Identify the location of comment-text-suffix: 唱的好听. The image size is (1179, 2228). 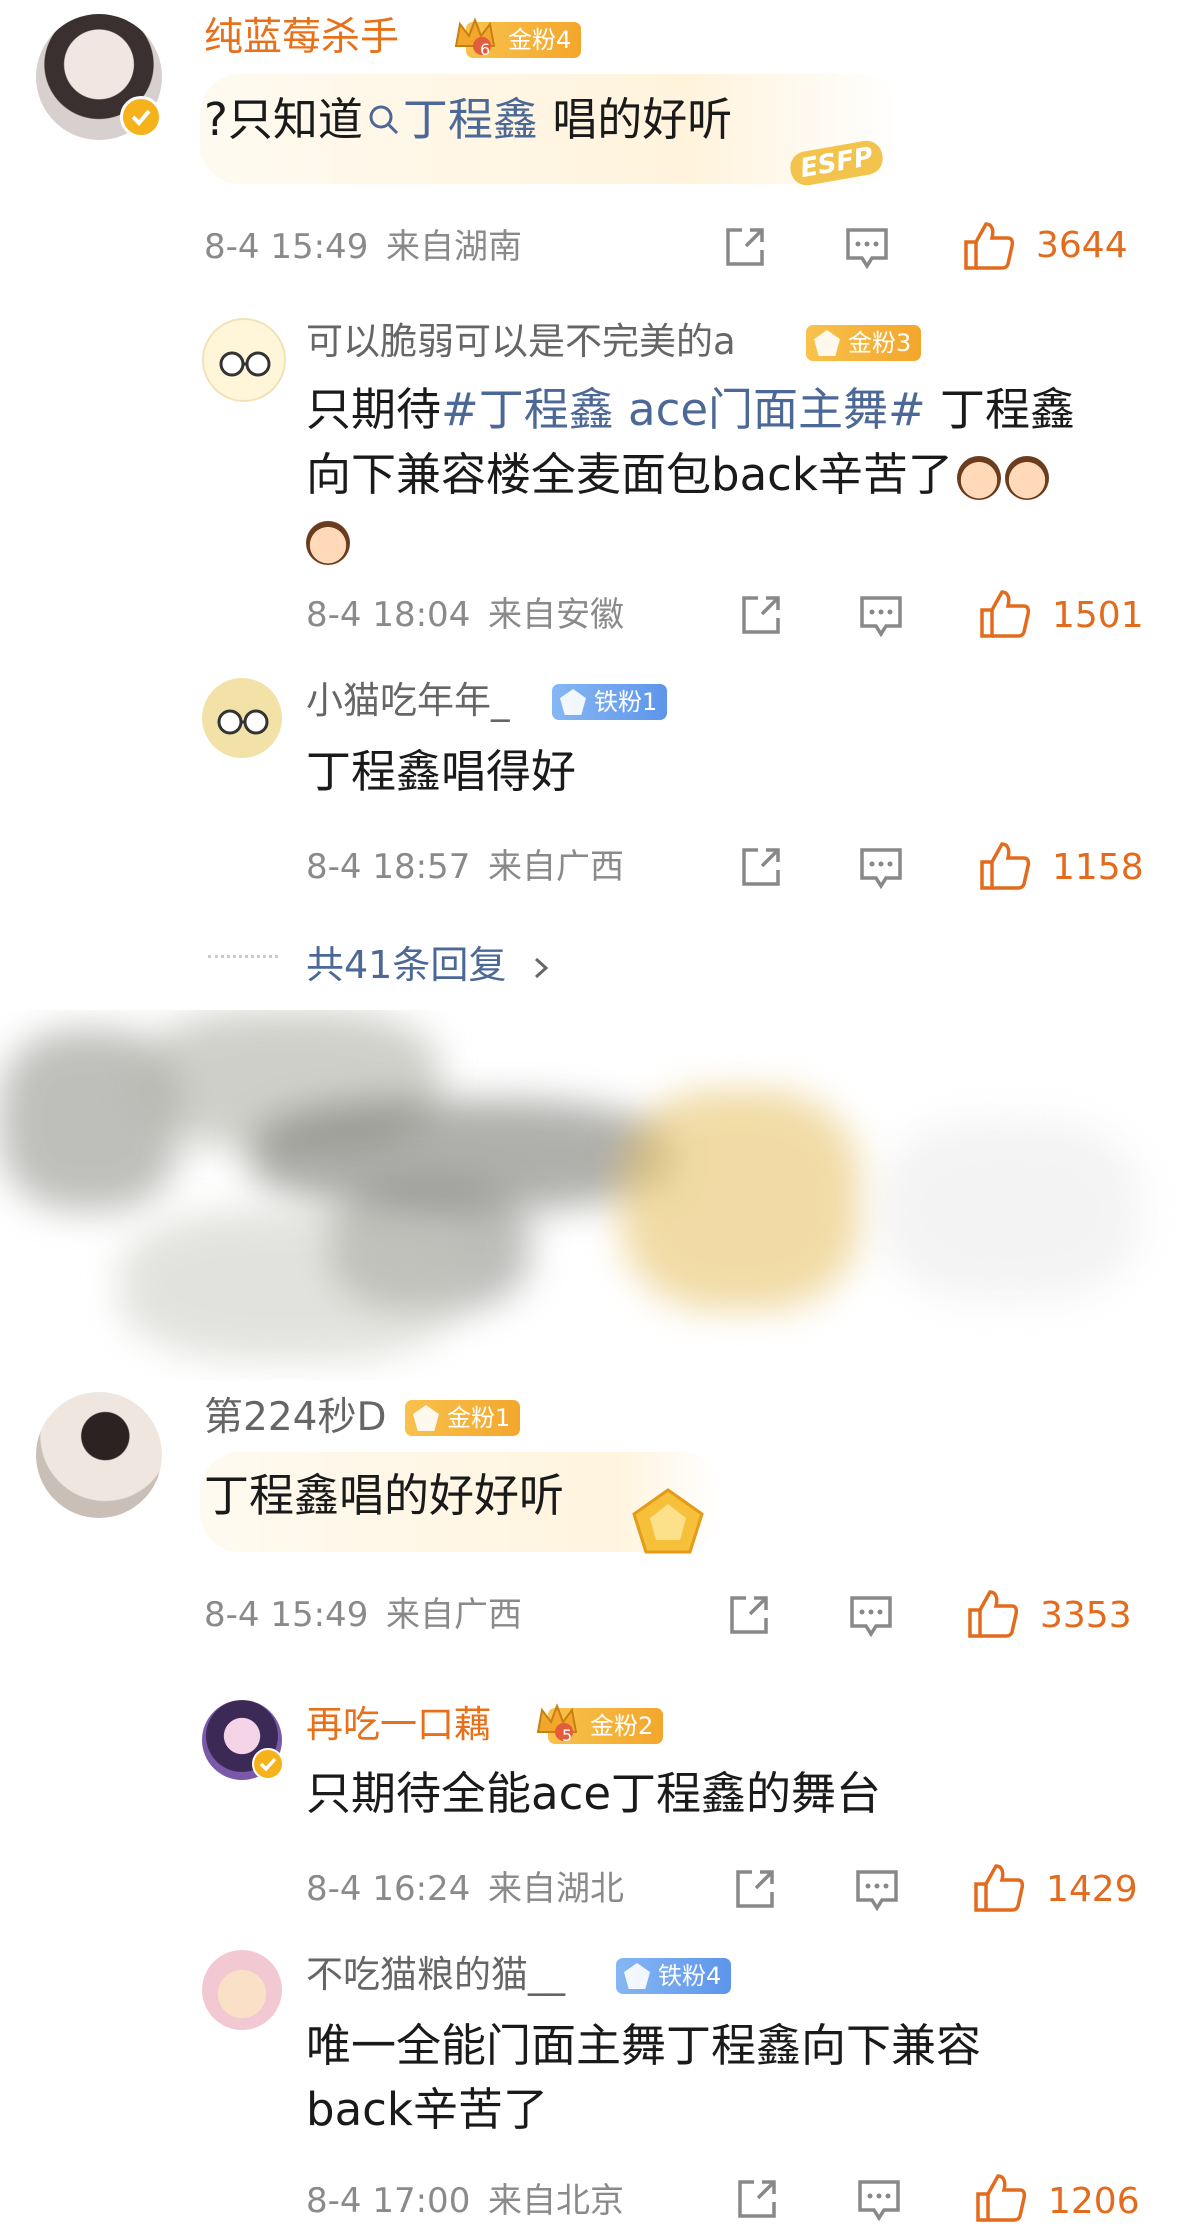
(635, 119).